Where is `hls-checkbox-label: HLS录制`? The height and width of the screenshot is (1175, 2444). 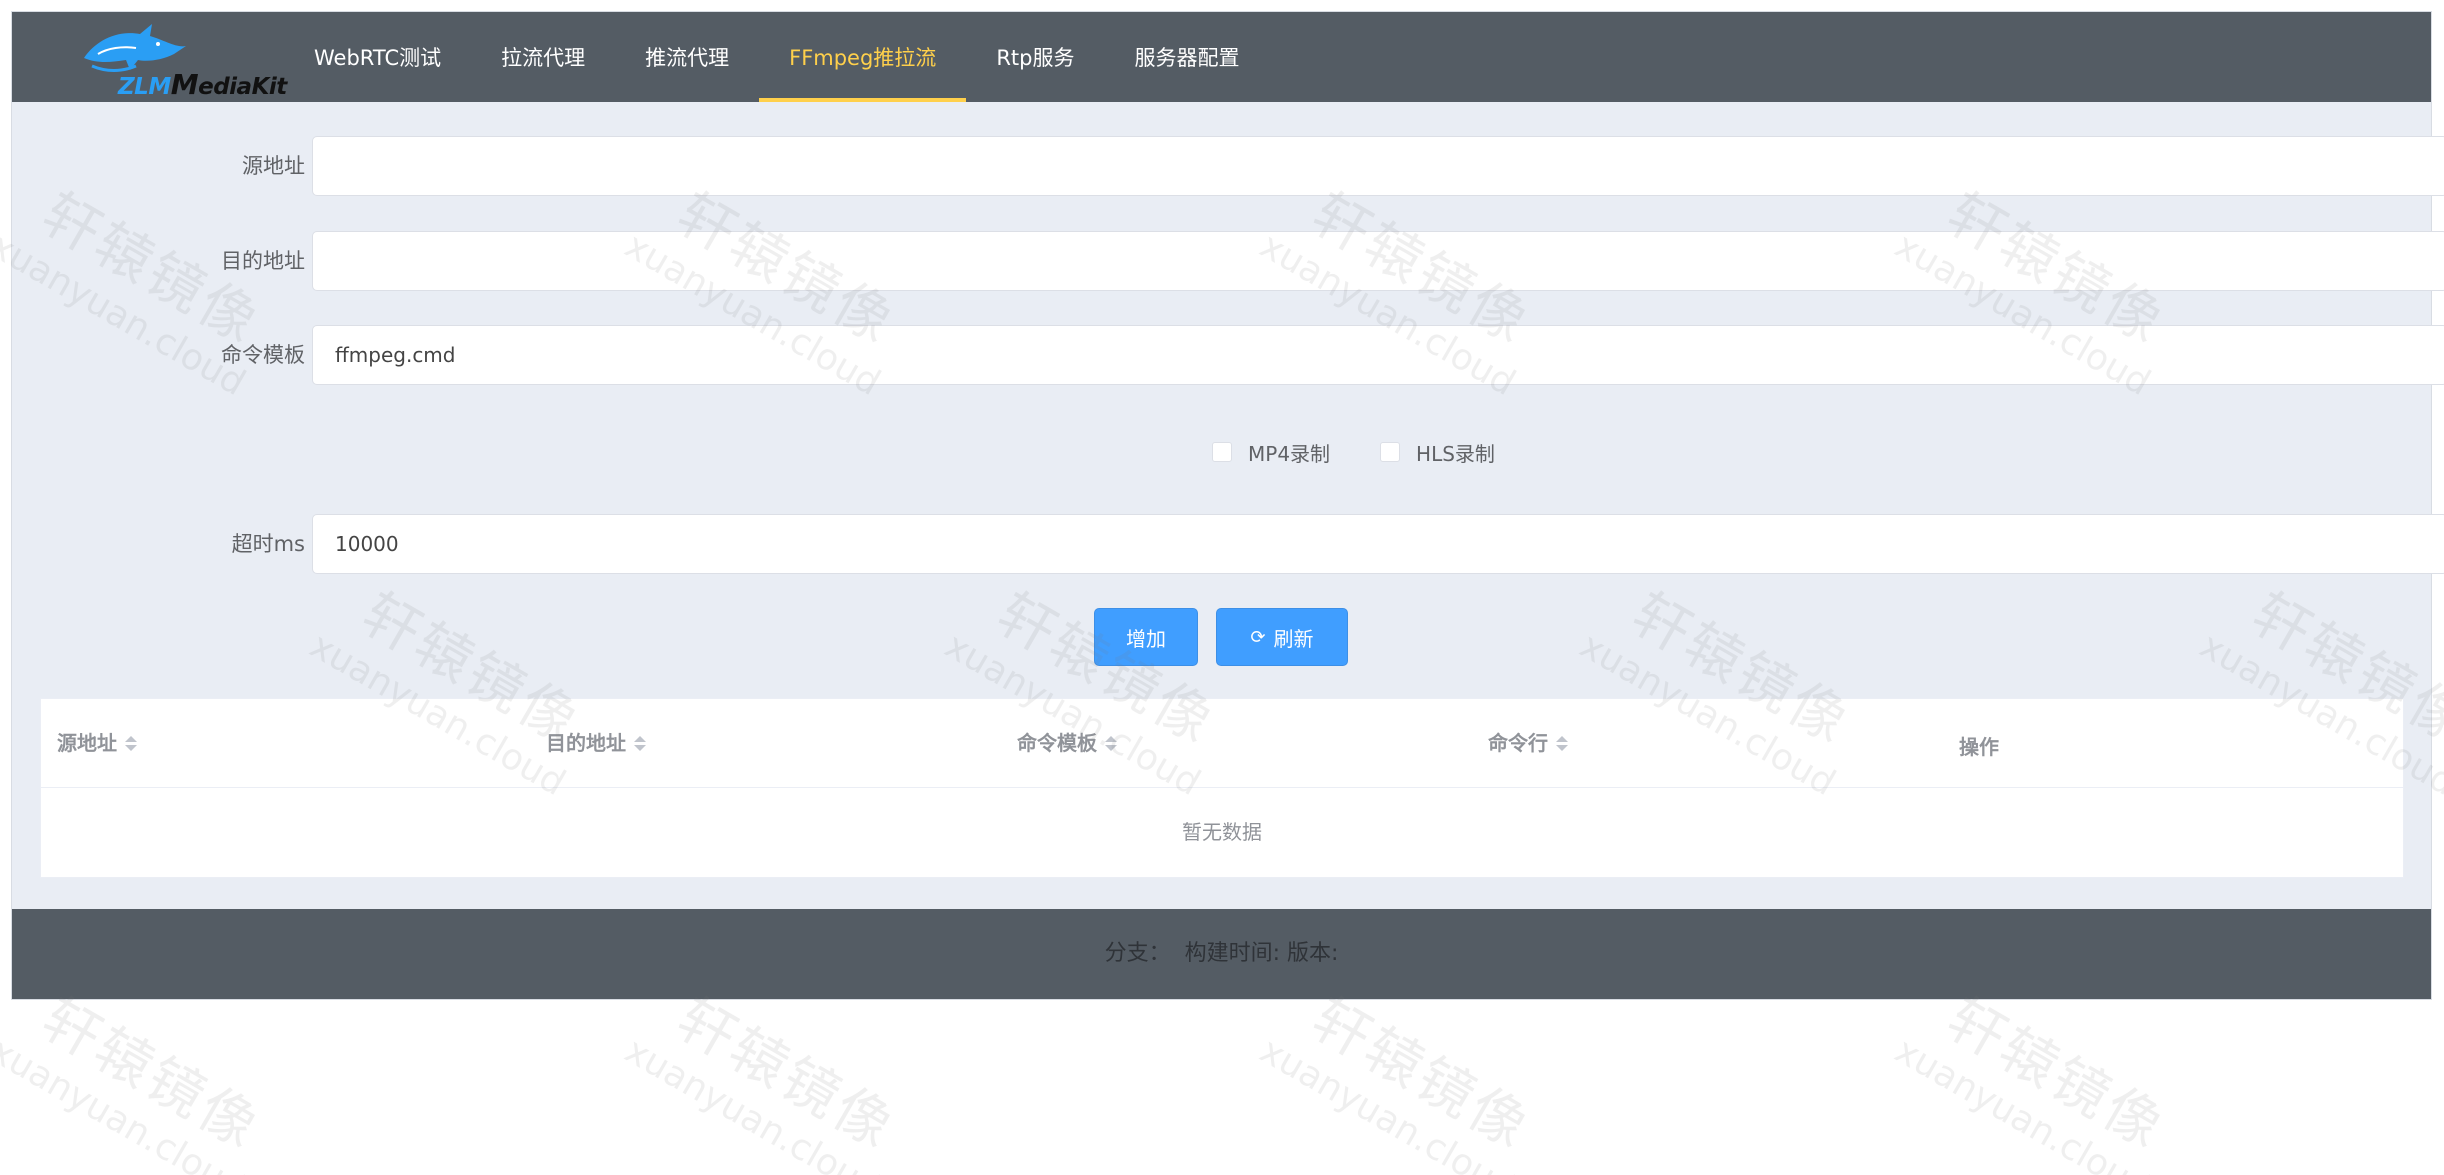
hls-checkbox-label: HLS录制 is located at coordinates (1455, 453).